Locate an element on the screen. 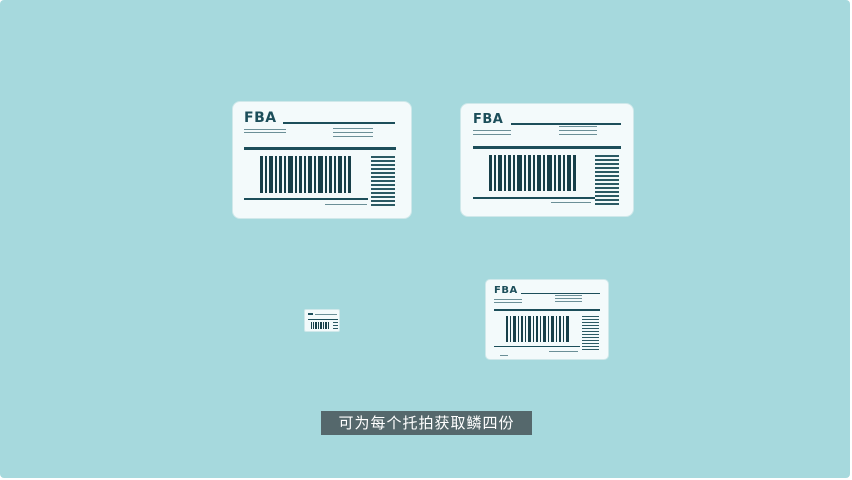  subtitle-caption: 可为每个托拍获取鳞四份 is located at coordinates (426, 423).